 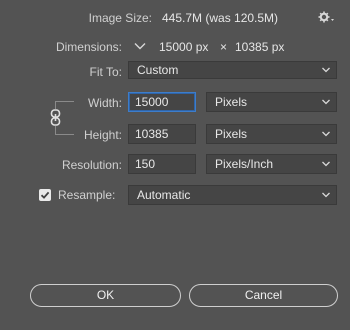 I want to click on width-label: Width:, so click(x=104, y=103).